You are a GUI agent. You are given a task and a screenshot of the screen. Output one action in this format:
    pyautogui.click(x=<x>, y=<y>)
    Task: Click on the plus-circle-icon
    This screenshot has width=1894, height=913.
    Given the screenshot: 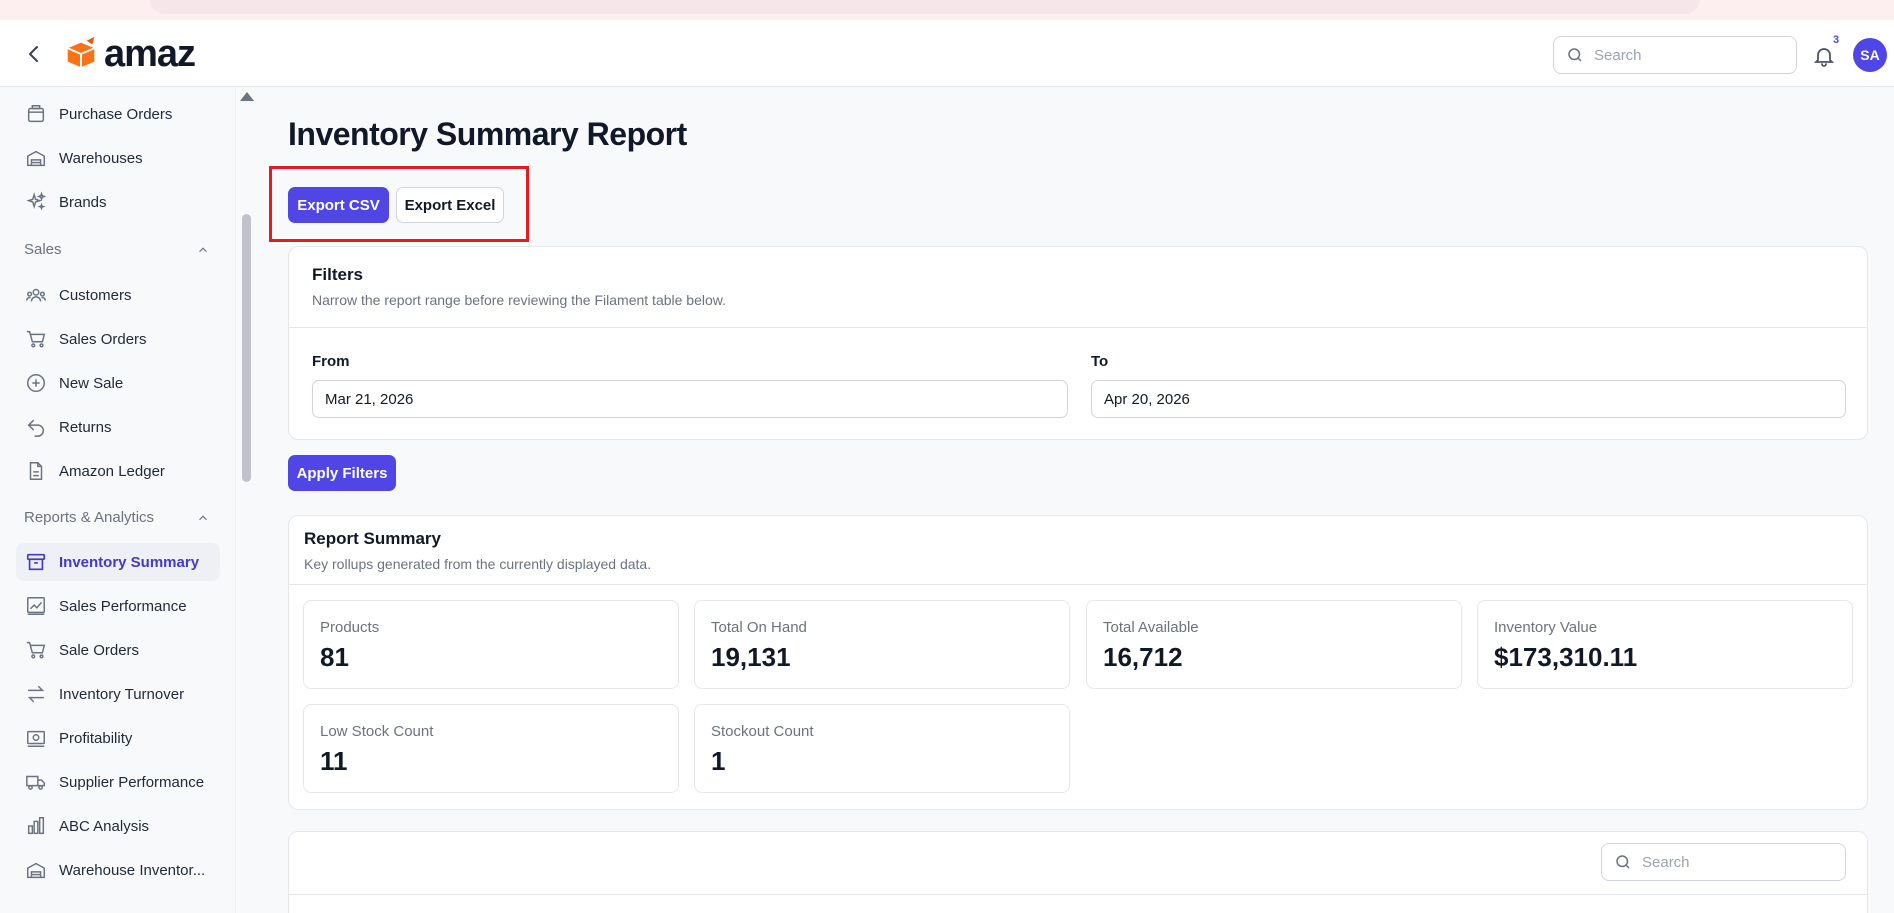 What is the action you would take?
    pyautogui.click(x=36, y=383)
    